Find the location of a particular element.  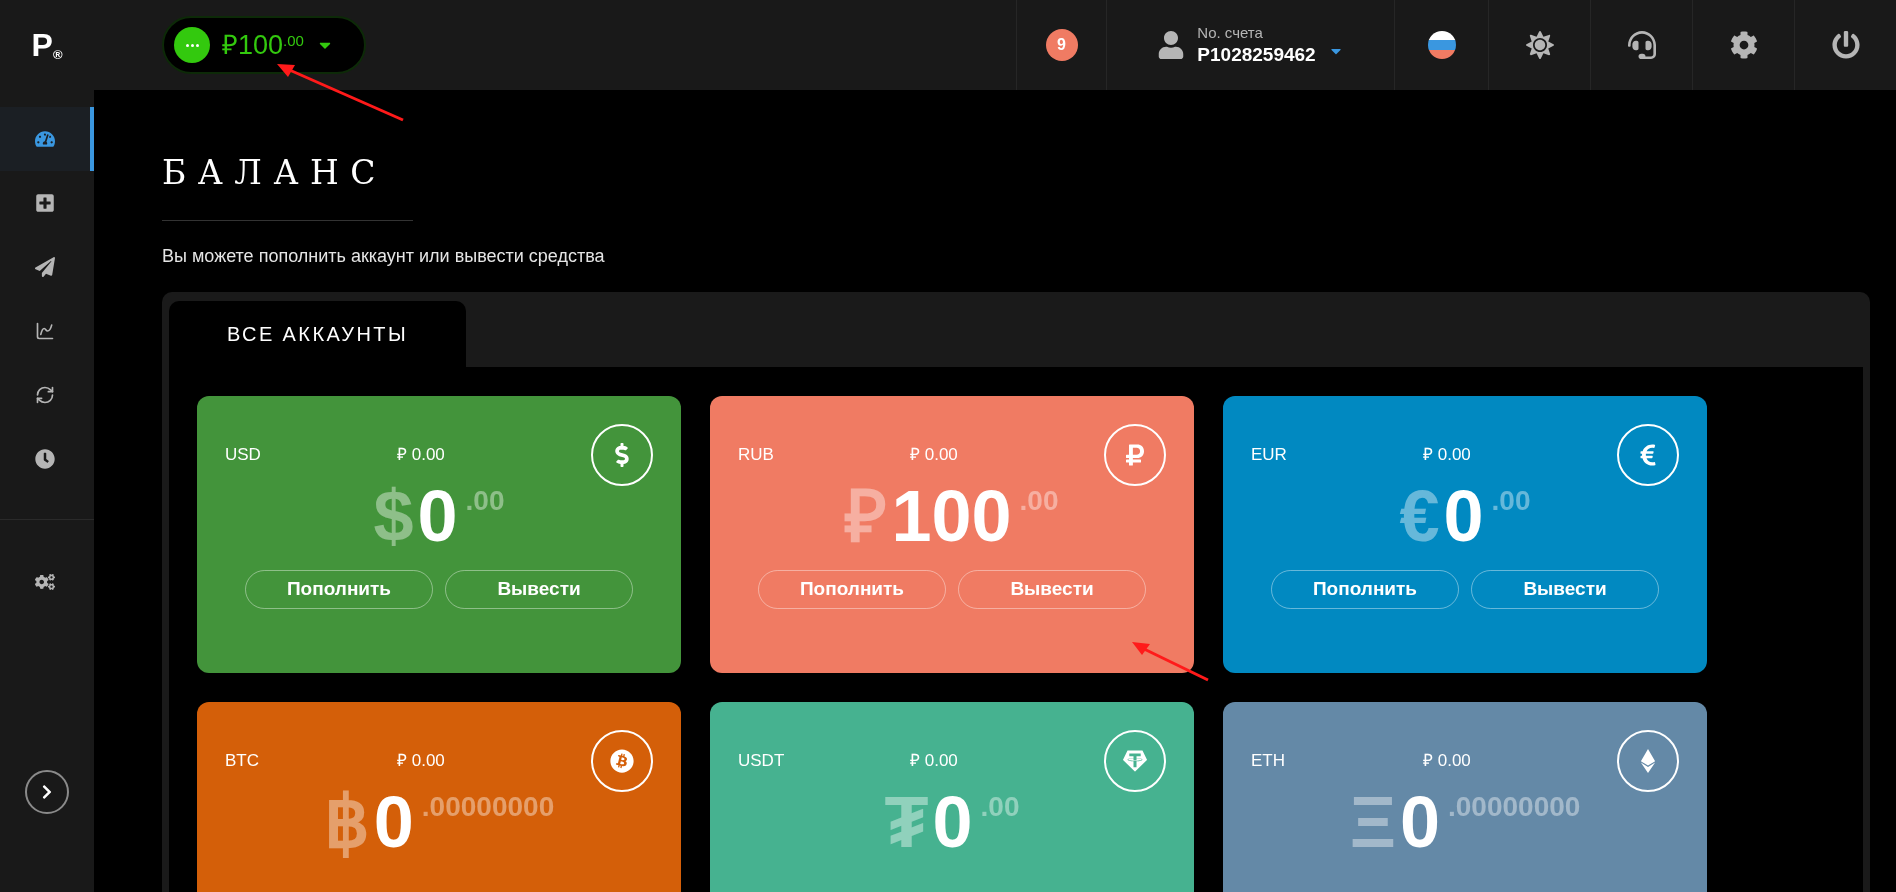

flag-icon is located at coordinates (1441, 45).